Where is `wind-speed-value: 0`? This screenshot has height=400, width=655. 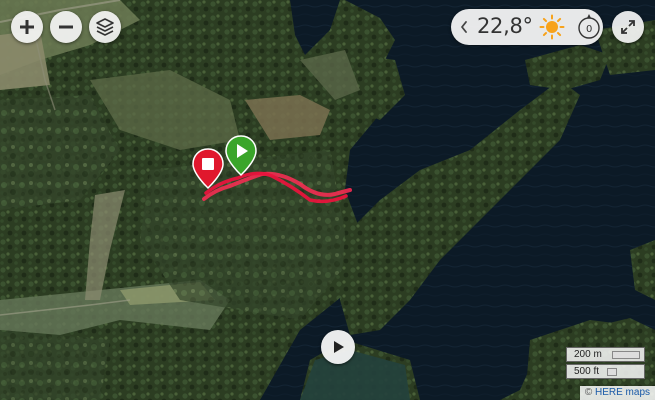 wind-speed-value: 0 is located at coordinates (589, 29).